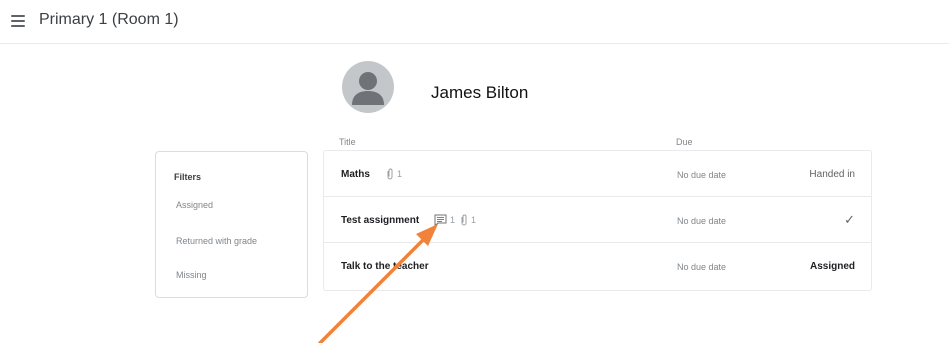 The image size is (949, 343). Describe the element at coordinates (378, 283) in the screenshot. I see `annotation-arrow-icon` at that location.